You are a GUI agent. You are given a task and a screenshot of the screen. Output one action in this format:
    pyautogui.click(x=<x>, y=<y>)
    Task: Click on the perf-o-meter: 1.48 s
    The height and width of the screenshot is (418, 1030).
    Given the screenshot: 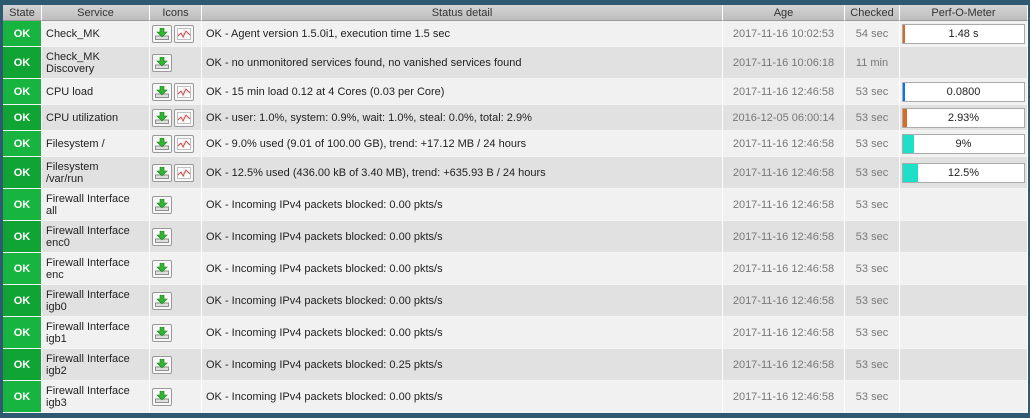 What is the action you would take?
    pyautogui.click(x=963, y=33)
    